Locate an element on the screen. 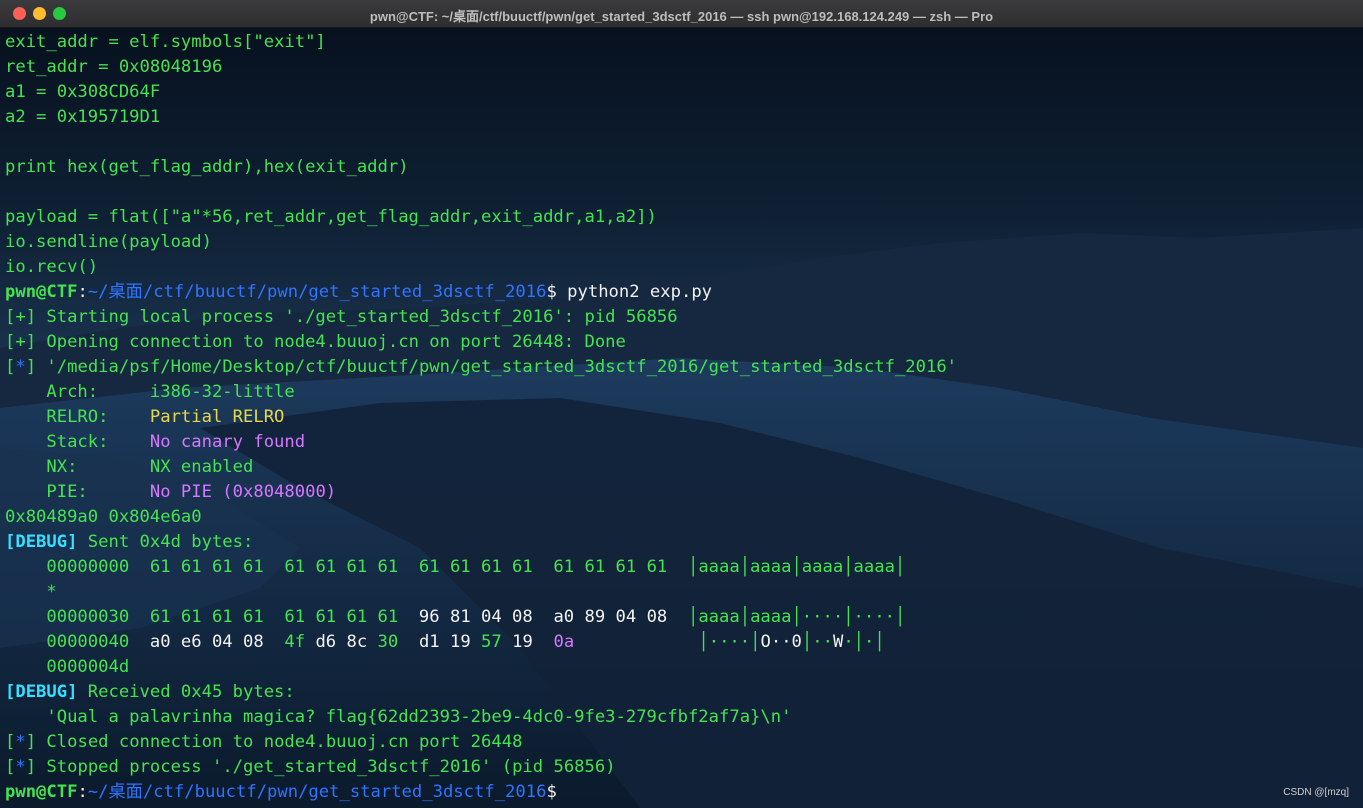 This screenshot has height=808, width=1363. code-line: a2 = 0x195719D1 is located at coordinates (83, 117).